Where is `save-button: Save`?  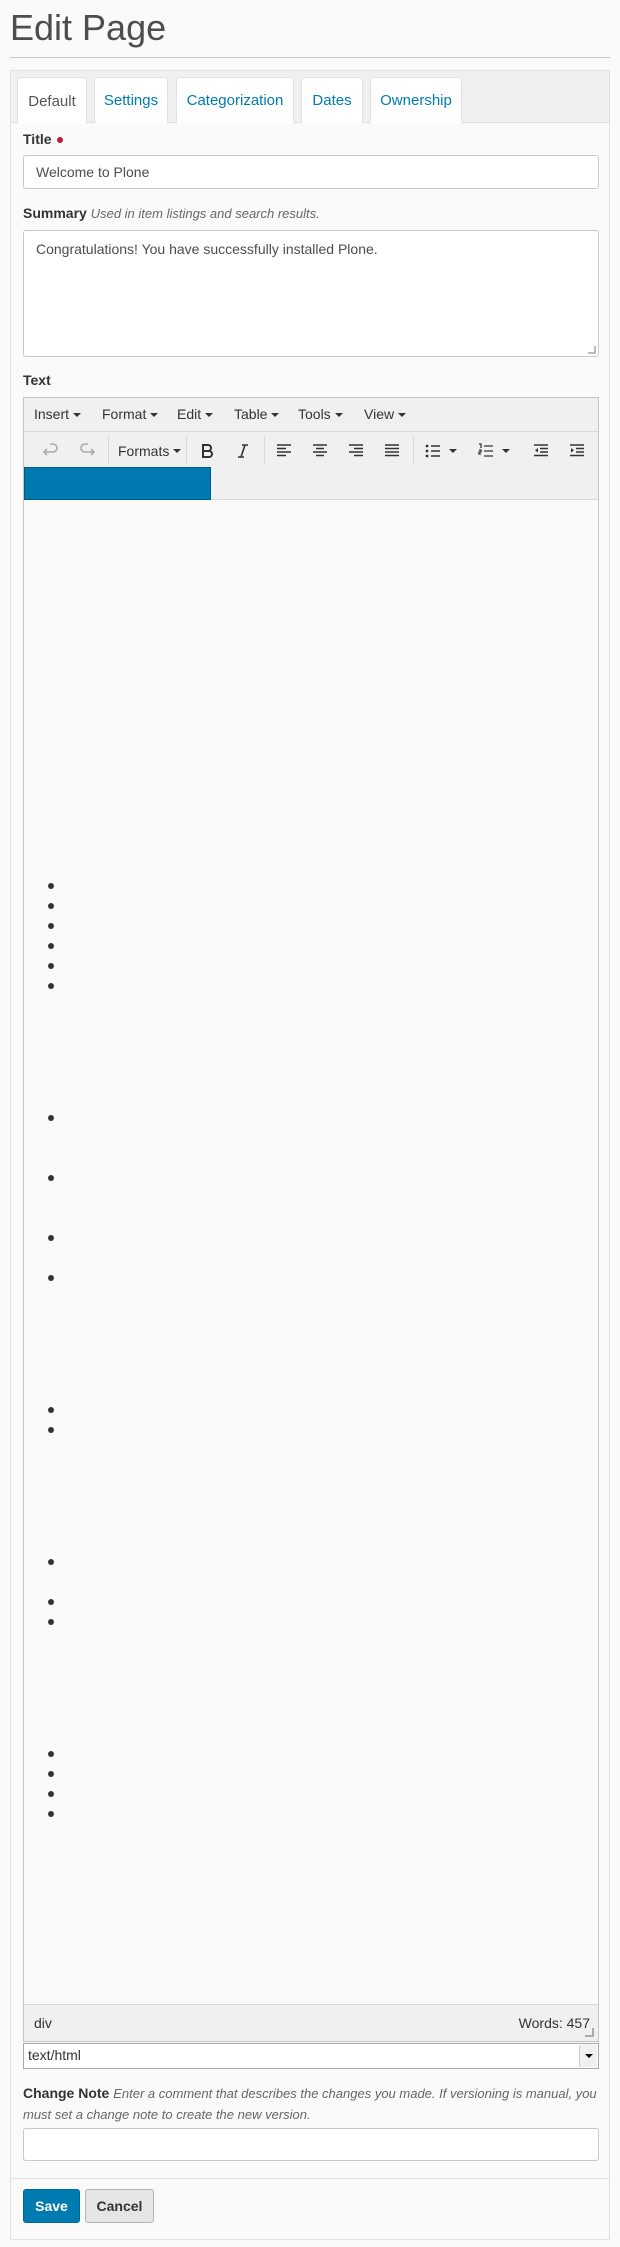 save-button: Save is located at coordinates (51, 2206).